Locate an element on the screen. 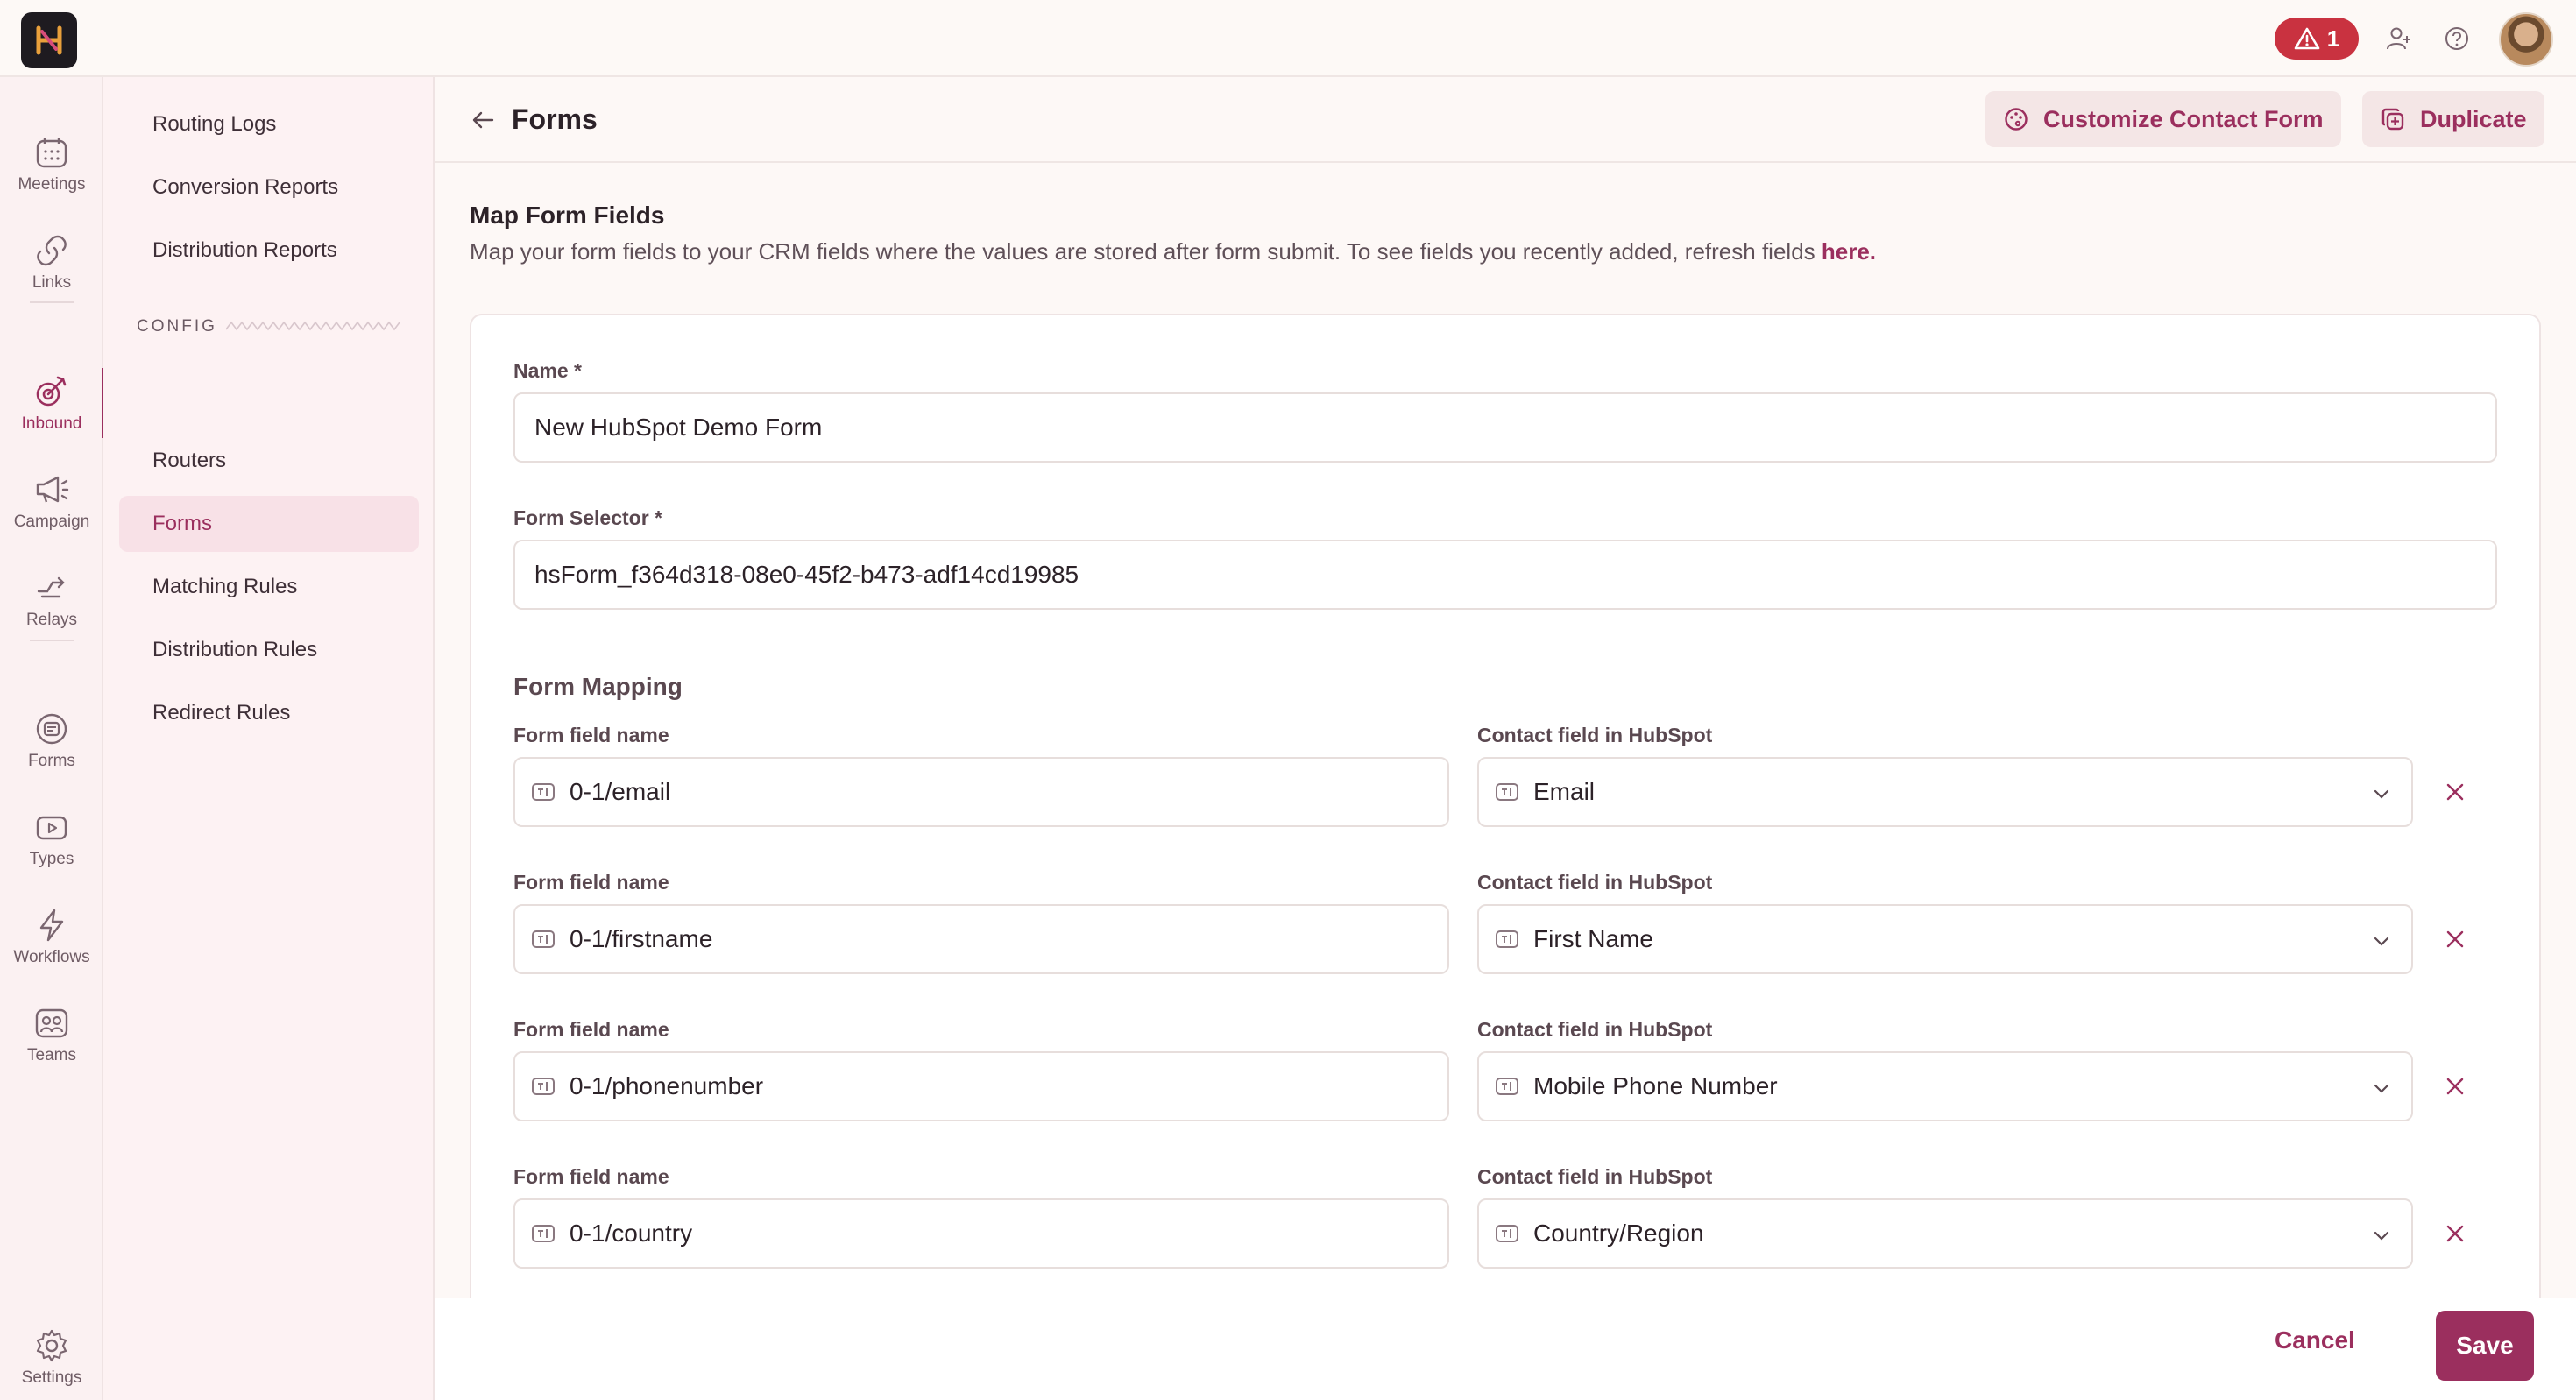 This screenshot has height=1400, width=2576. customize-label: Customize Contact Form is located at coordinates (2183, 118).